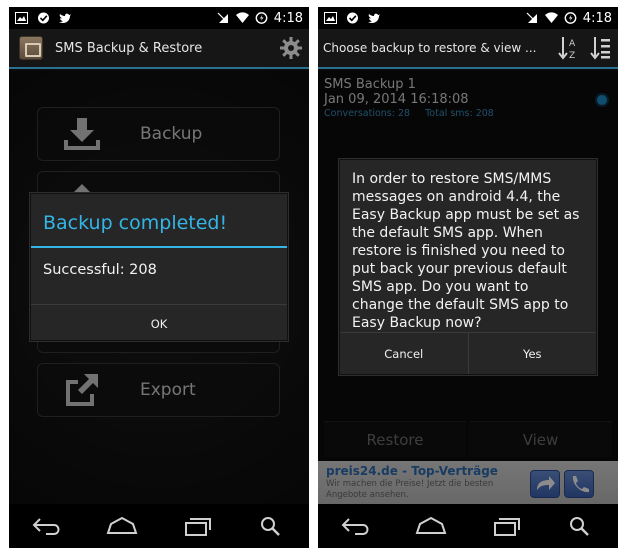 The width and height of the screenshot is (628, 555). What do you see at coordinates (159, 323) in the screenshot?
I see `ok-button: OK` at bounding box center [159, 323].